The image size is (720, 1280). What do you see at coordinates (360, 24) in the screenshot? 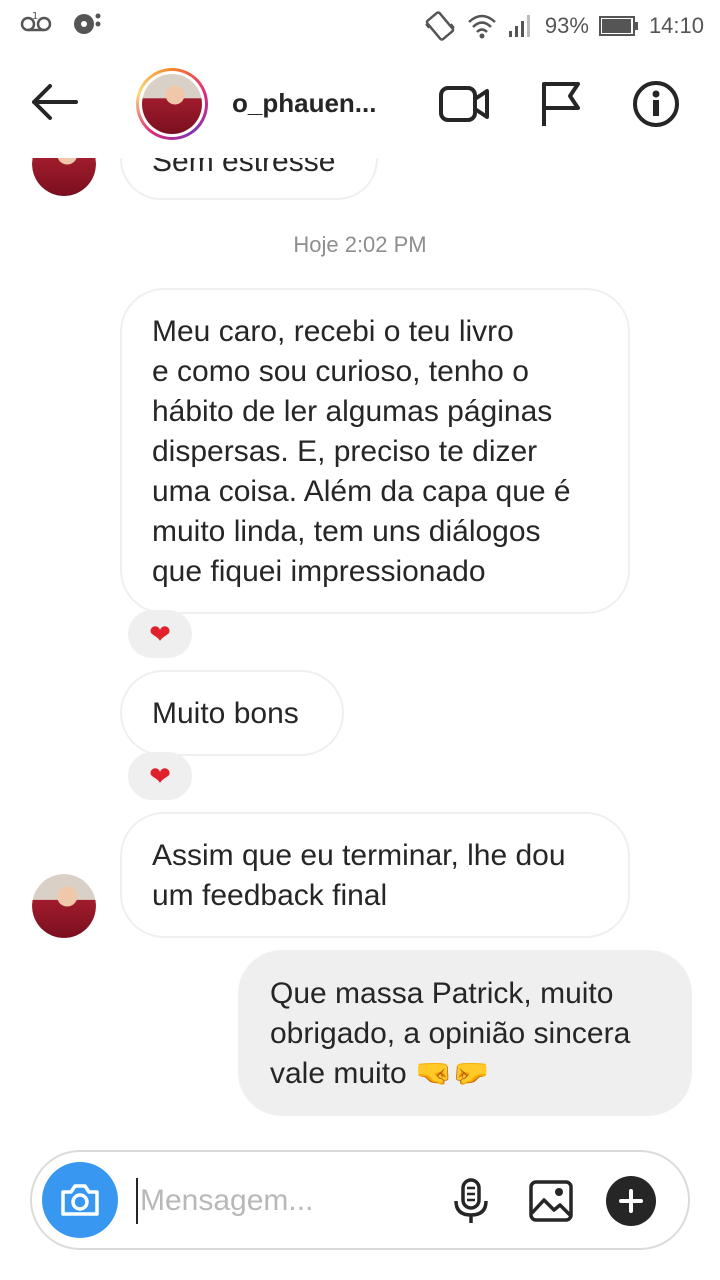
I see `status-bar: 1 93% 14:10` at bounding box center [360, 24].